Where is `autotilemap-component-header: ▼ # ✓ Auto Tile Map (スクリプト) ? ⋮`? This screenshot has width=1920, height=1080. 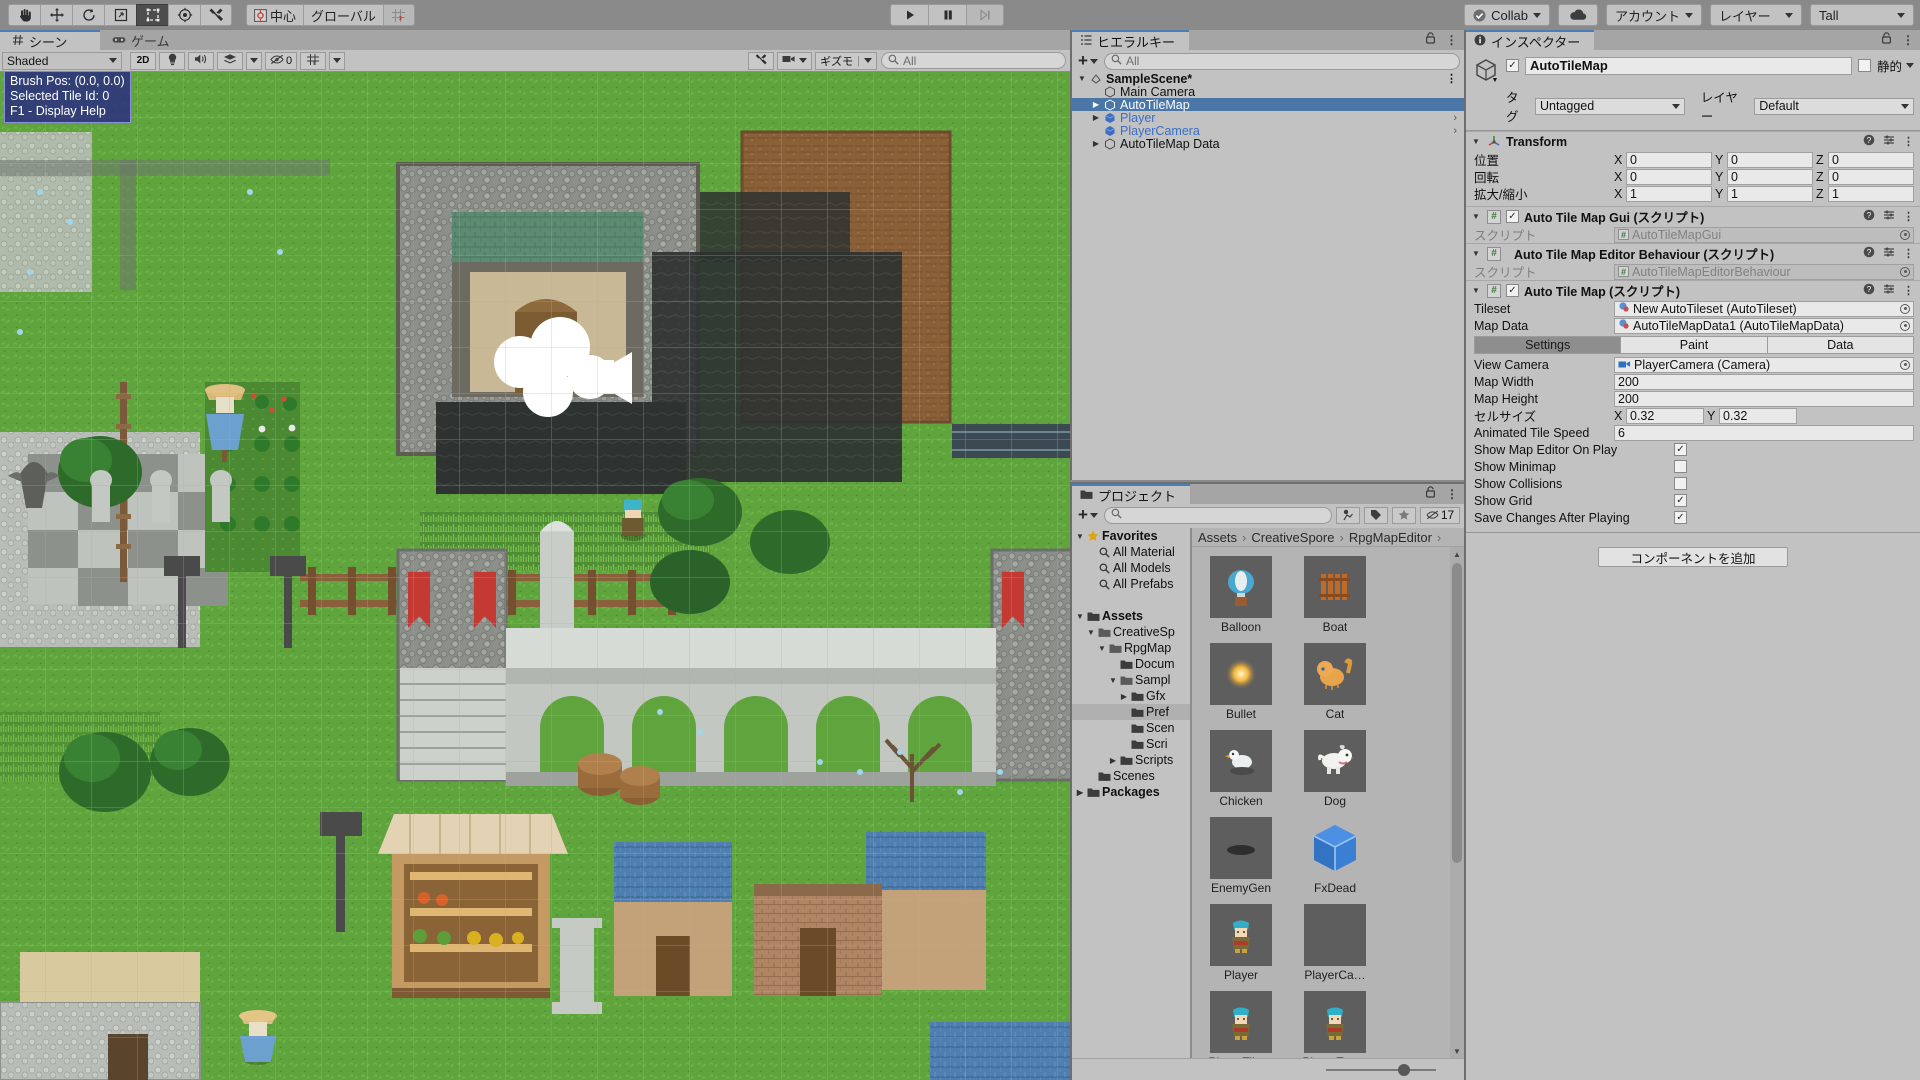
autotilemap-component-header: ▼ # ✓ Auto Tile Map (スクリプト) ? ⋮ is located at coordinates (1693, 290).